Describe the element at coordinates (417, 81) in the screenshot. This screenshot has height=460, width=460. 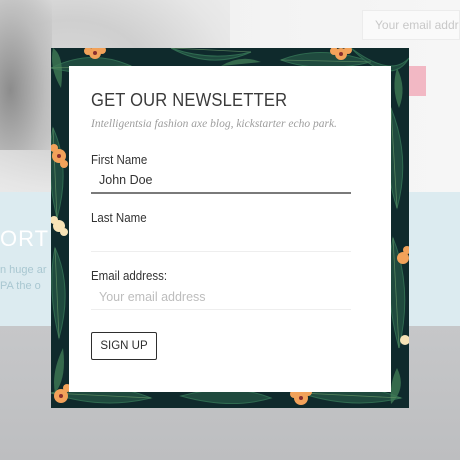
I see `background-subscribe-button` at that location.